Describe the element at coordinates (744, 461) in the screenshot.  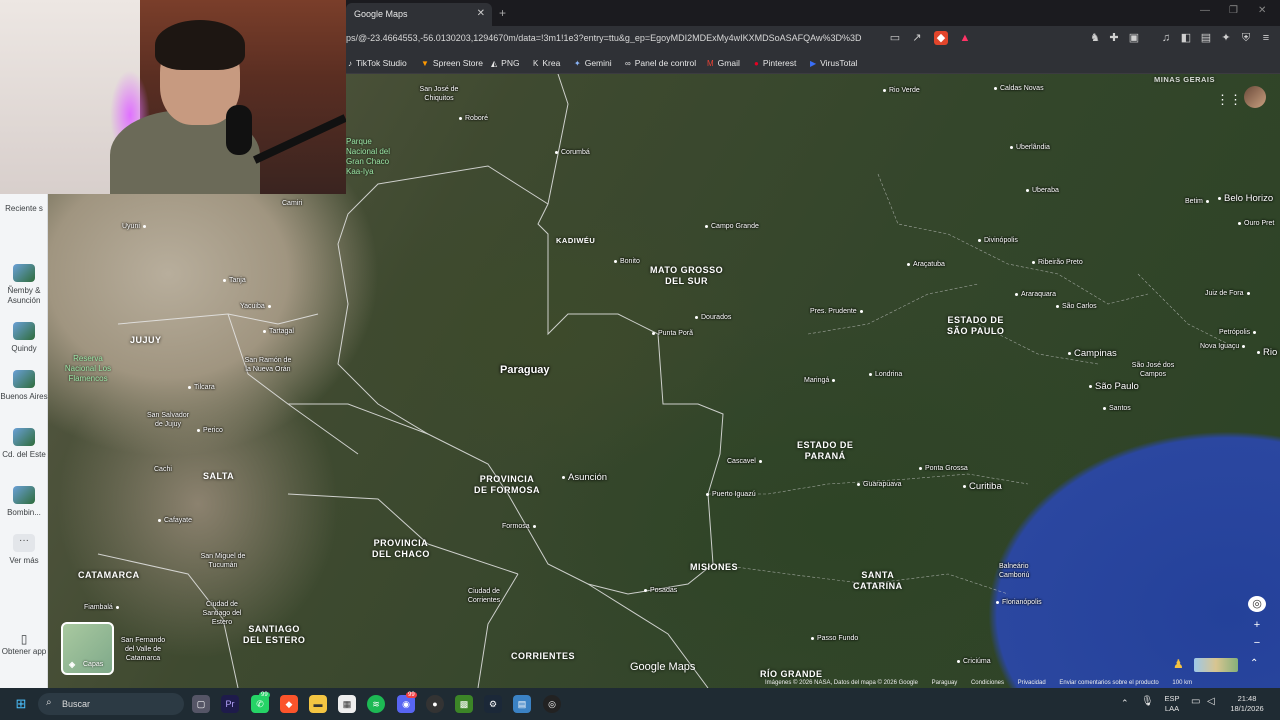
I see `place-label: Cascavel` at that location.